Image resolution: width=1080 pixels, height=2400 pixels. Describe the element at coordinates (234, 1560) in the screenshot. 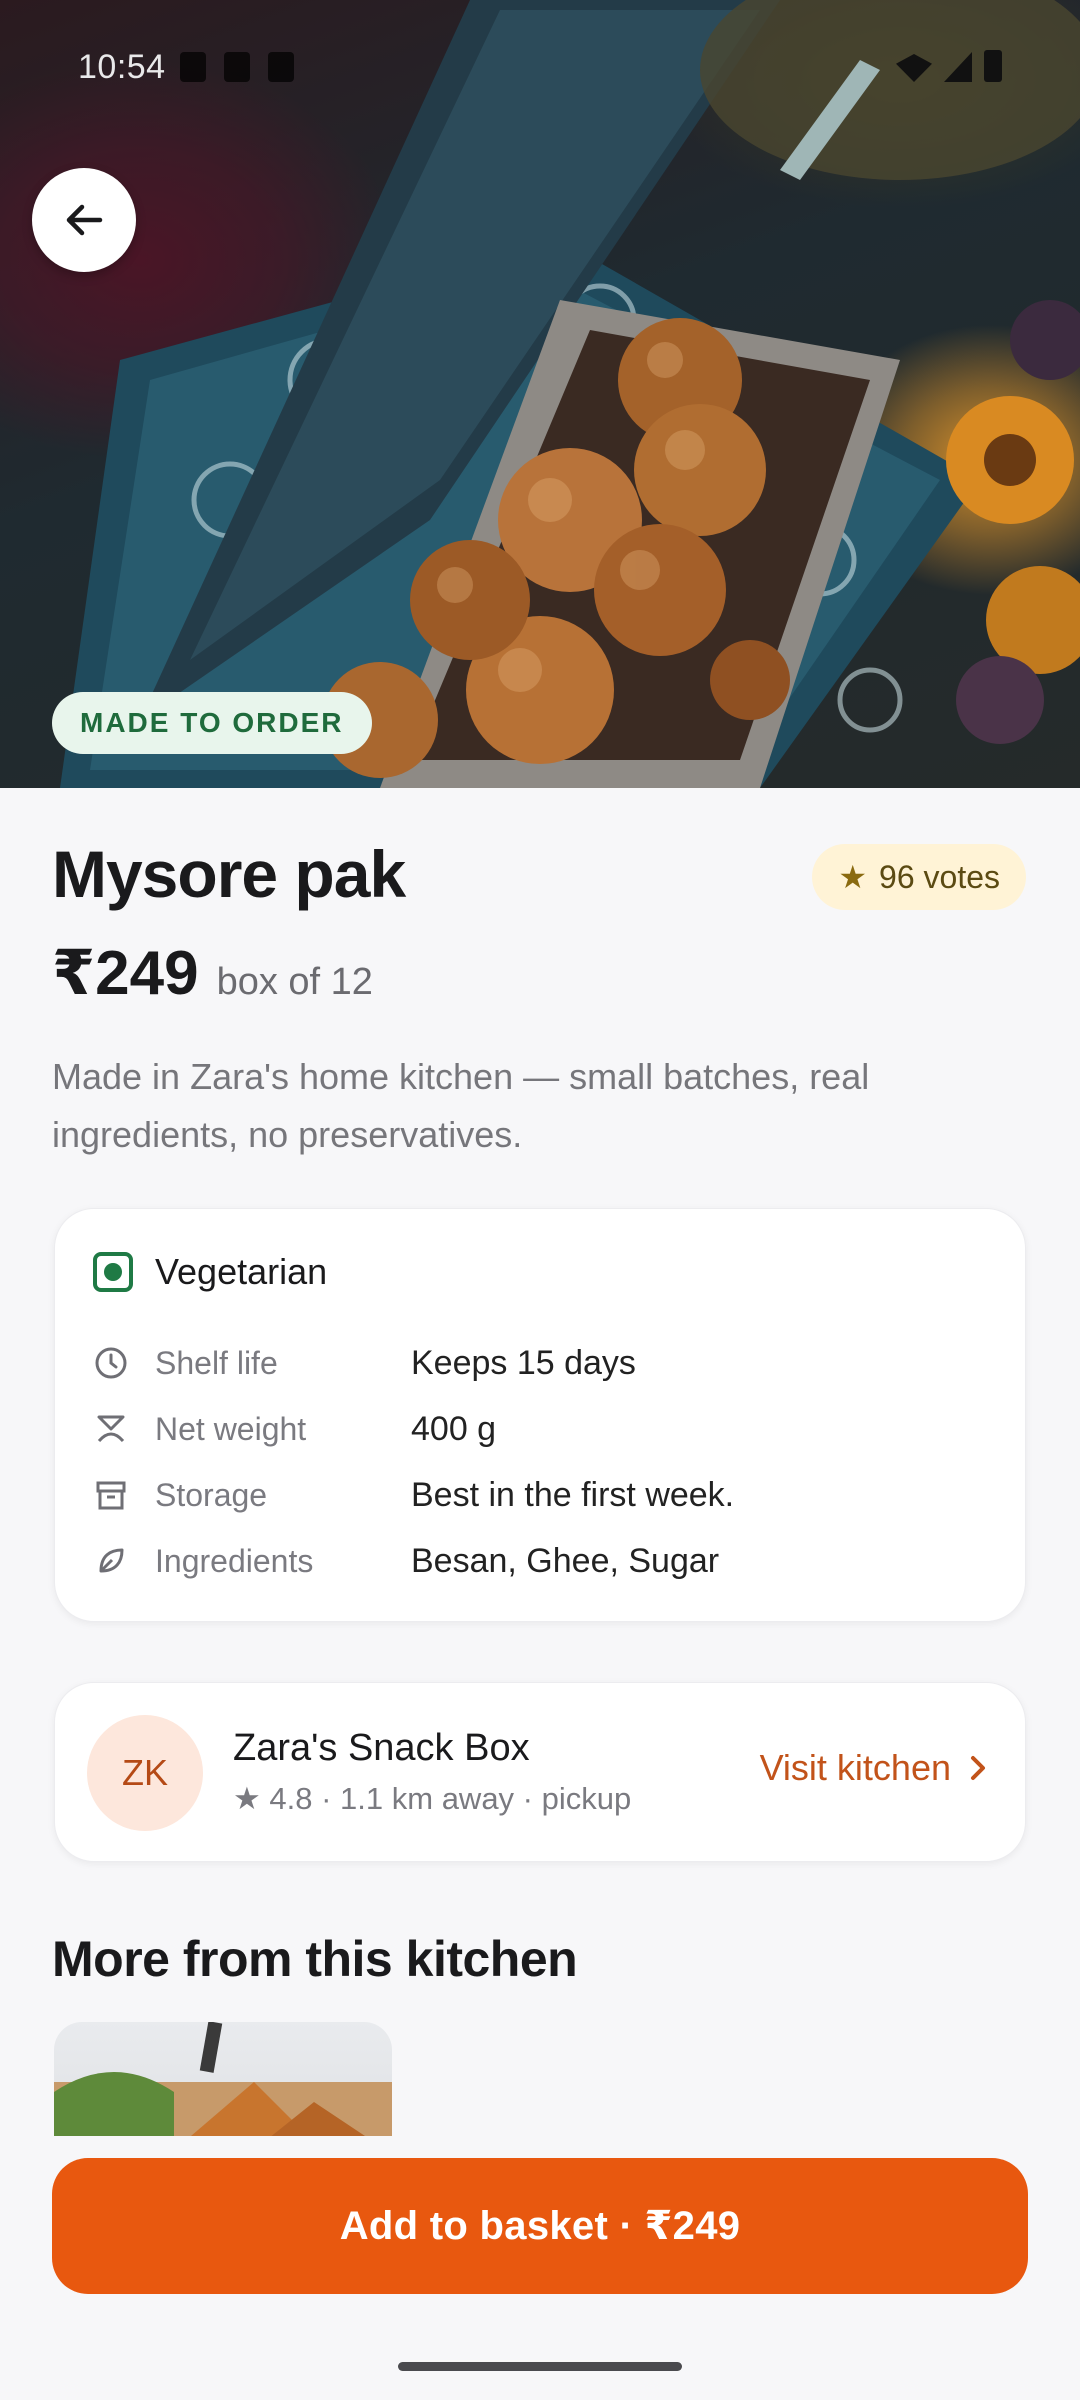

I see `spec-label: Ingredients` at that location.